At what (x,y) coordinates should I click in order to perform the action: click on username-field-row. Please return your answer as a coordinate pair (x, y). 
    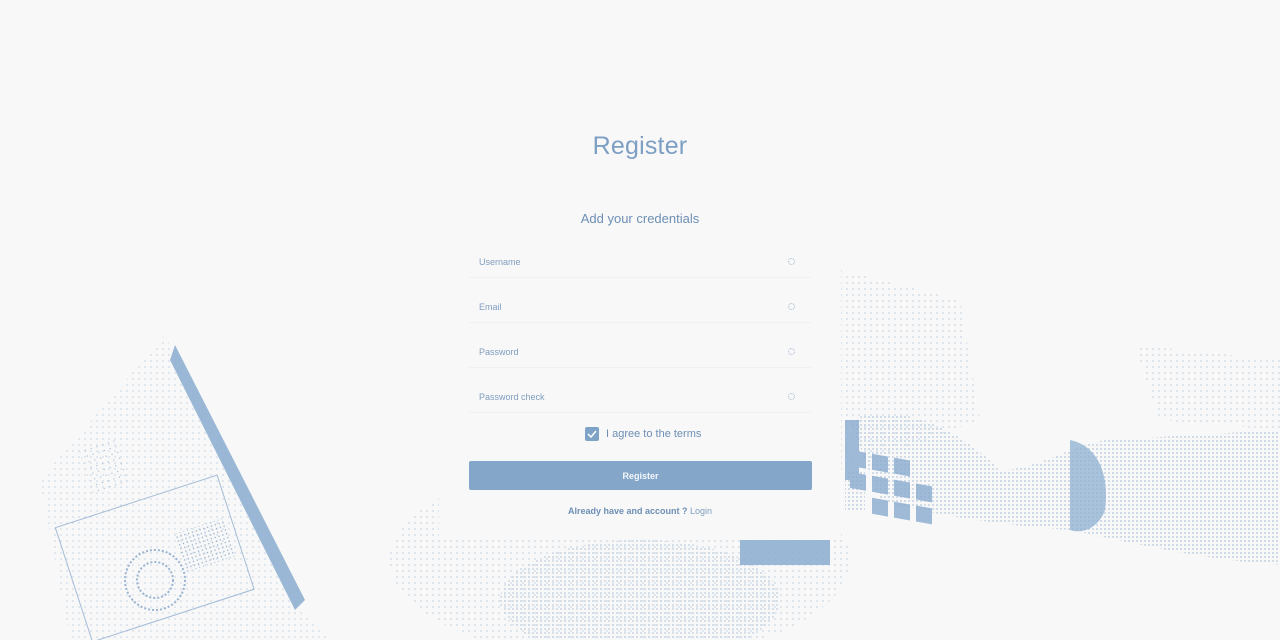
    Looking at the image, I should click on (640, 262).